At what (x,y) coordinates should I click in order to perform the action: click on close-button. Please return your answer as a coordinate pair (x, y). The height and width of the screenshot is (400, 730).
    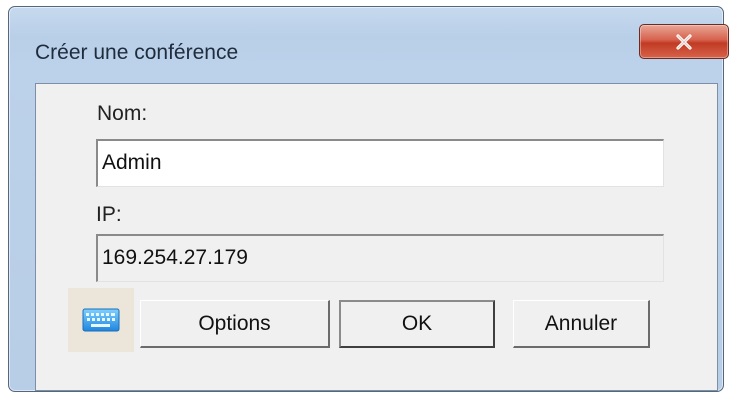
    Looking at the image, I should click on (684, 41).